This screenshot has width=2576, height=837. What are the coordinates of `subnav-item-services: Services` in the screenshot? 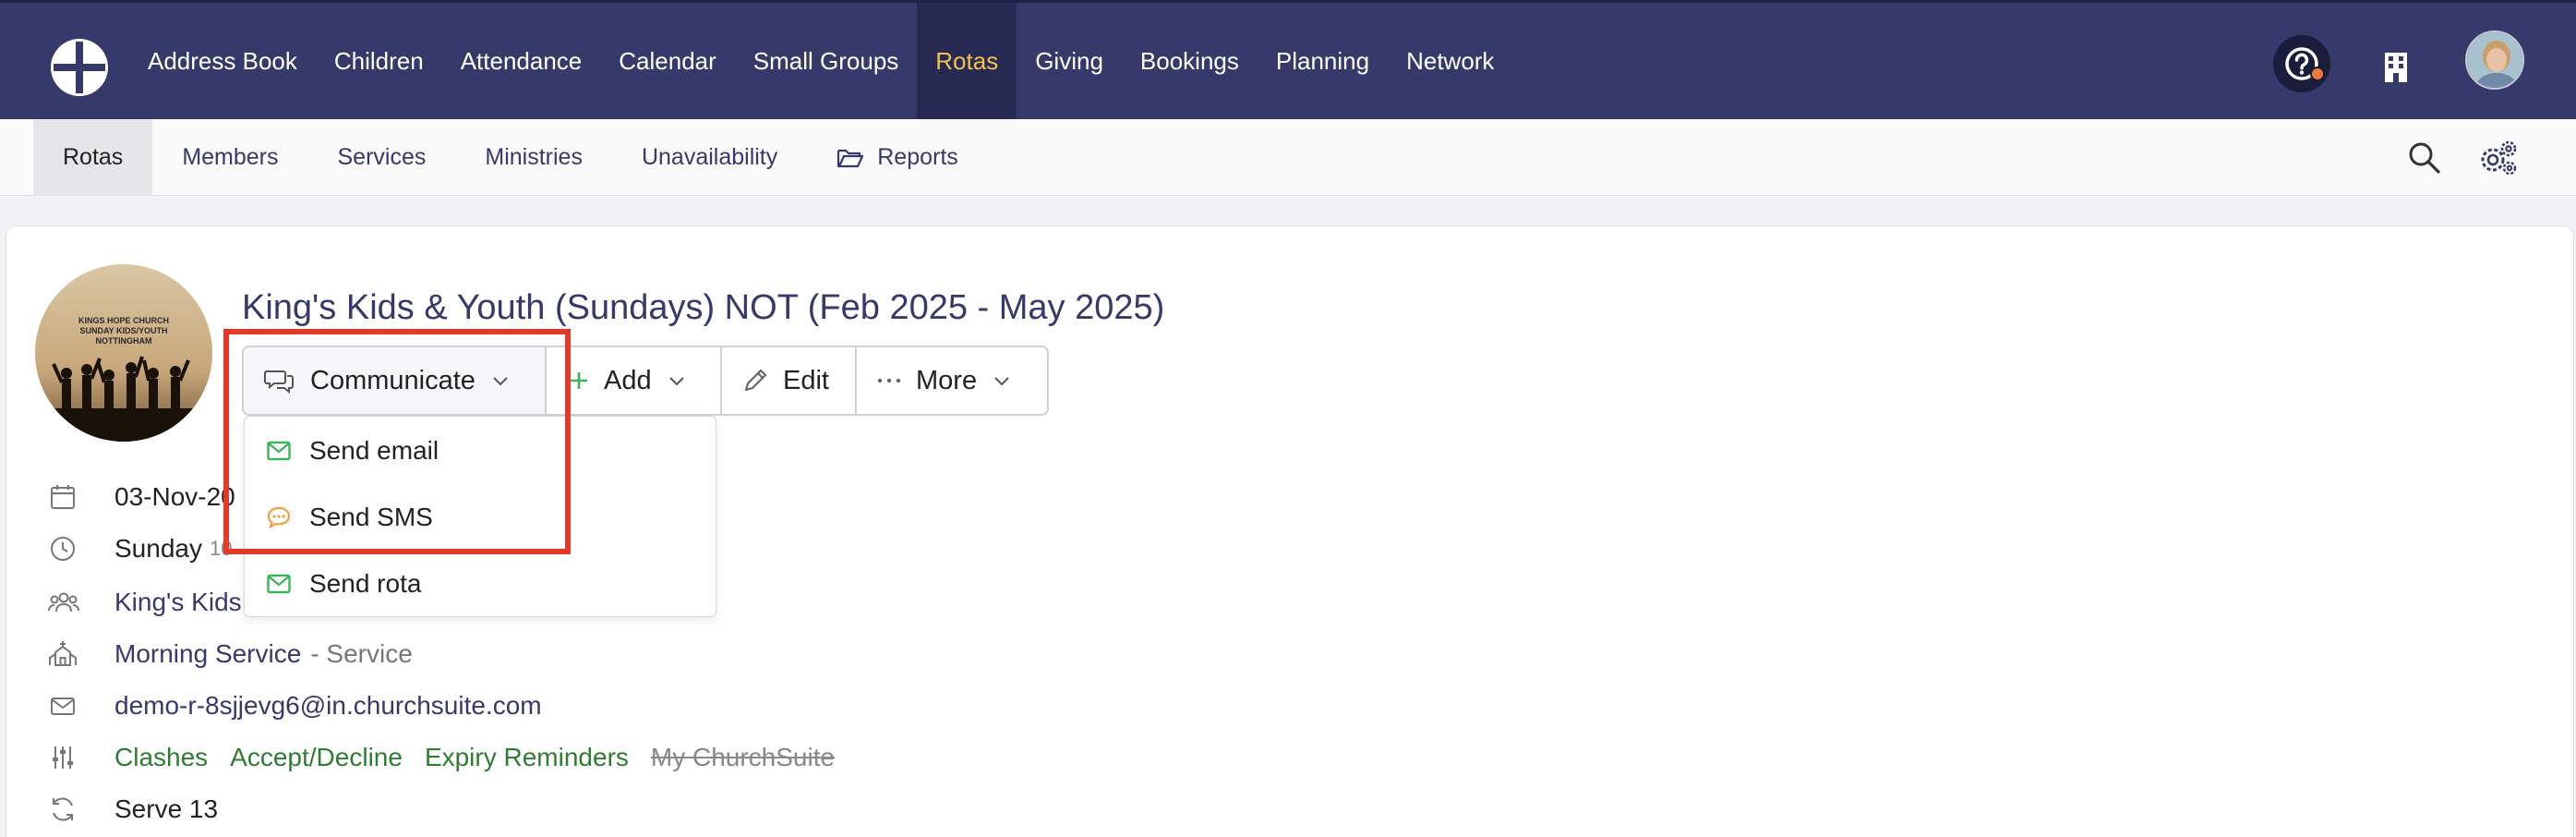 It's located at (382, 157).